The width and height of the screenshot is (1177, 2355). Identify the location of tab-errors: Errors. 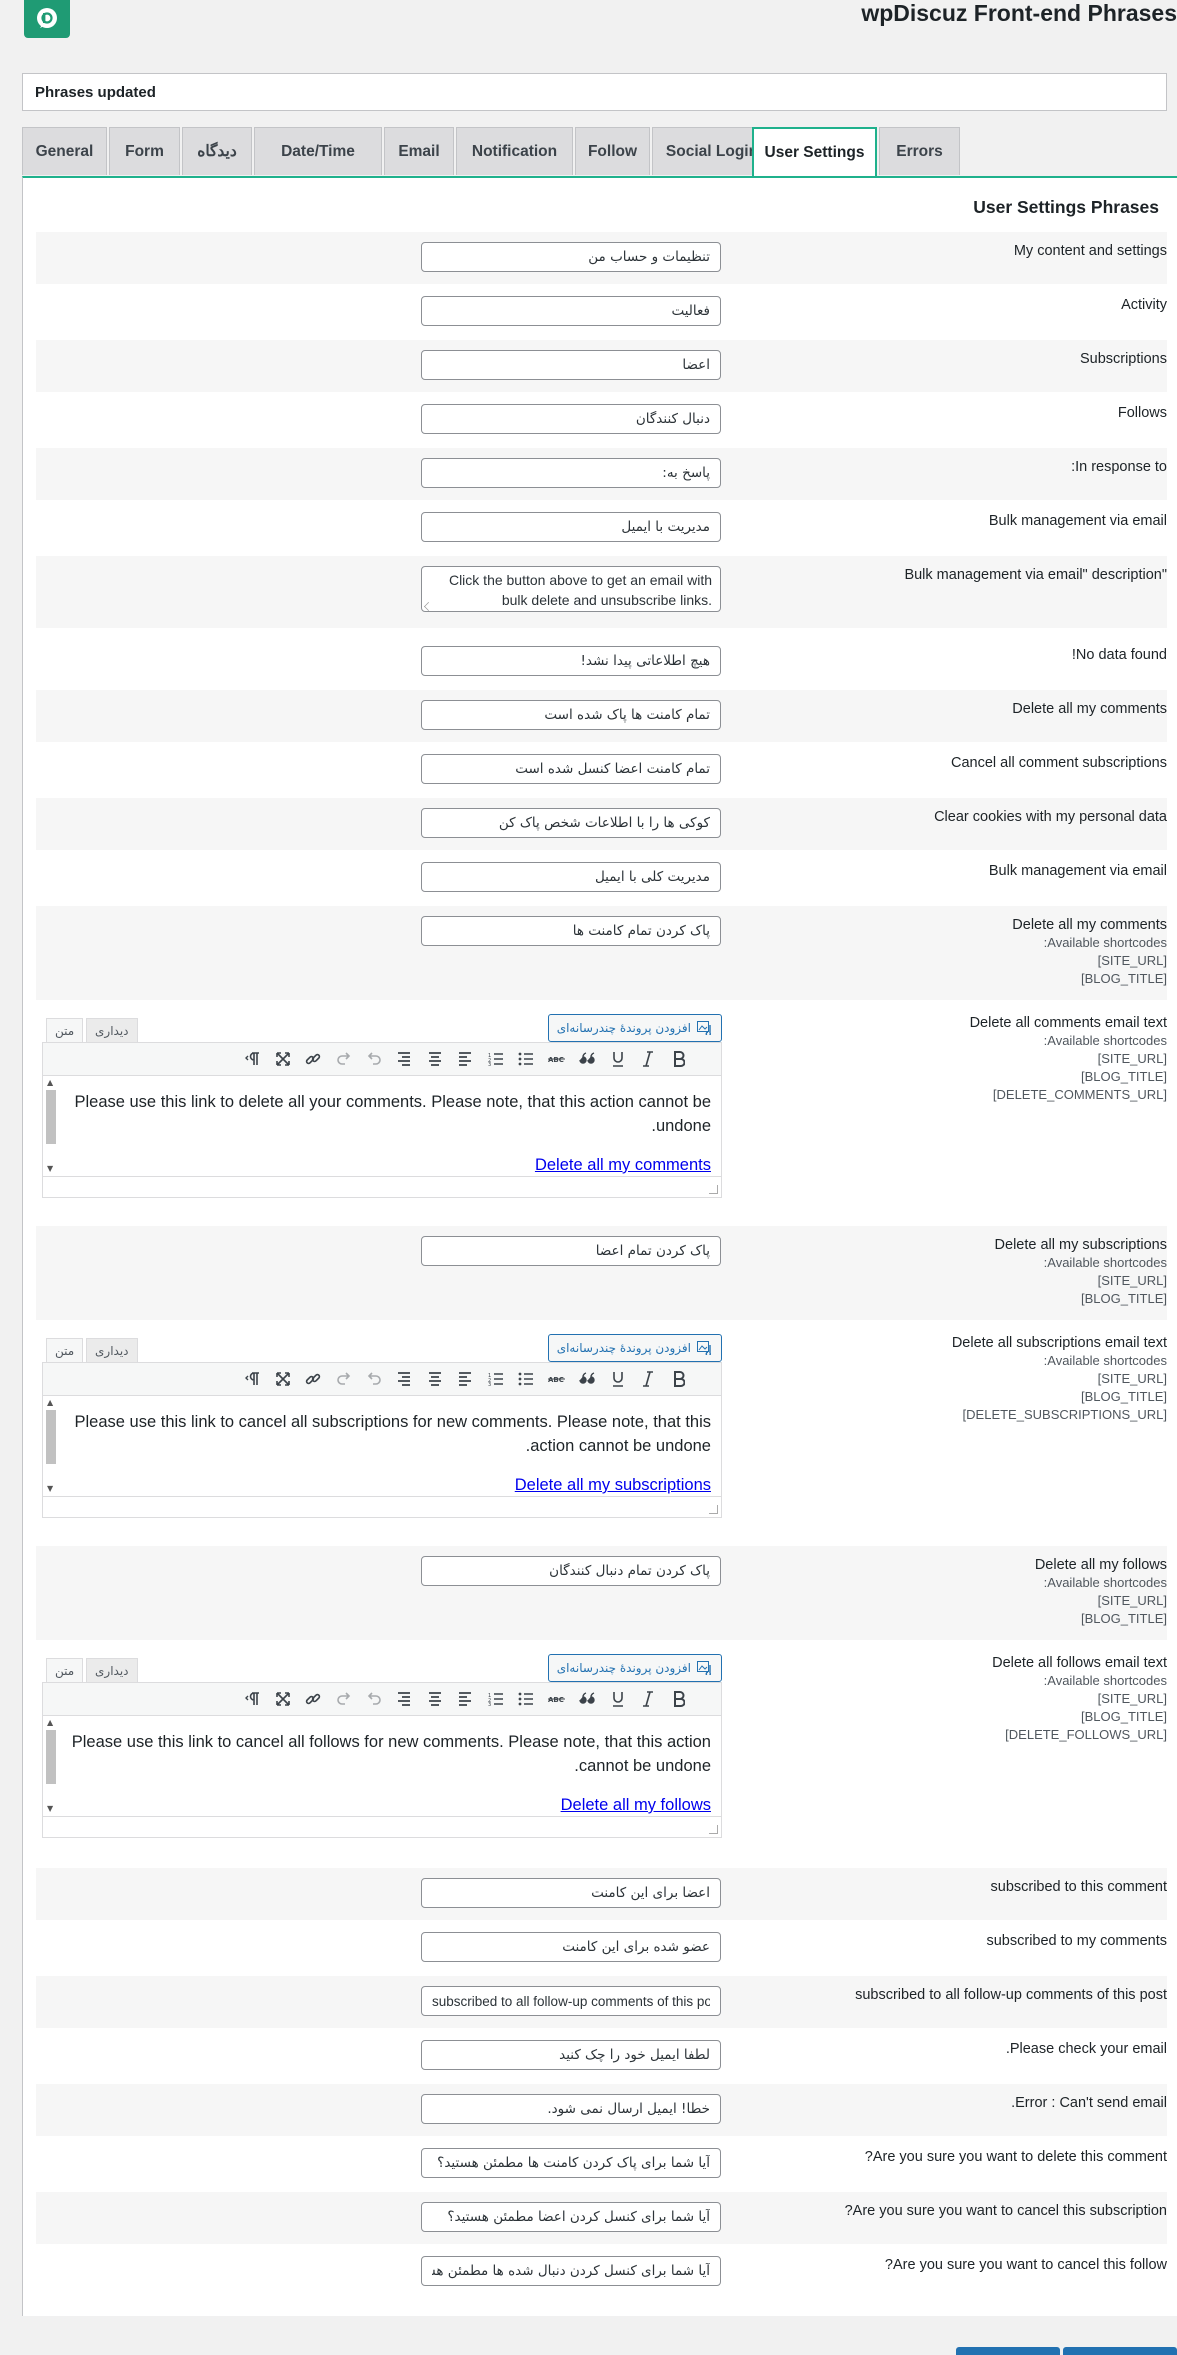
(919, 151).